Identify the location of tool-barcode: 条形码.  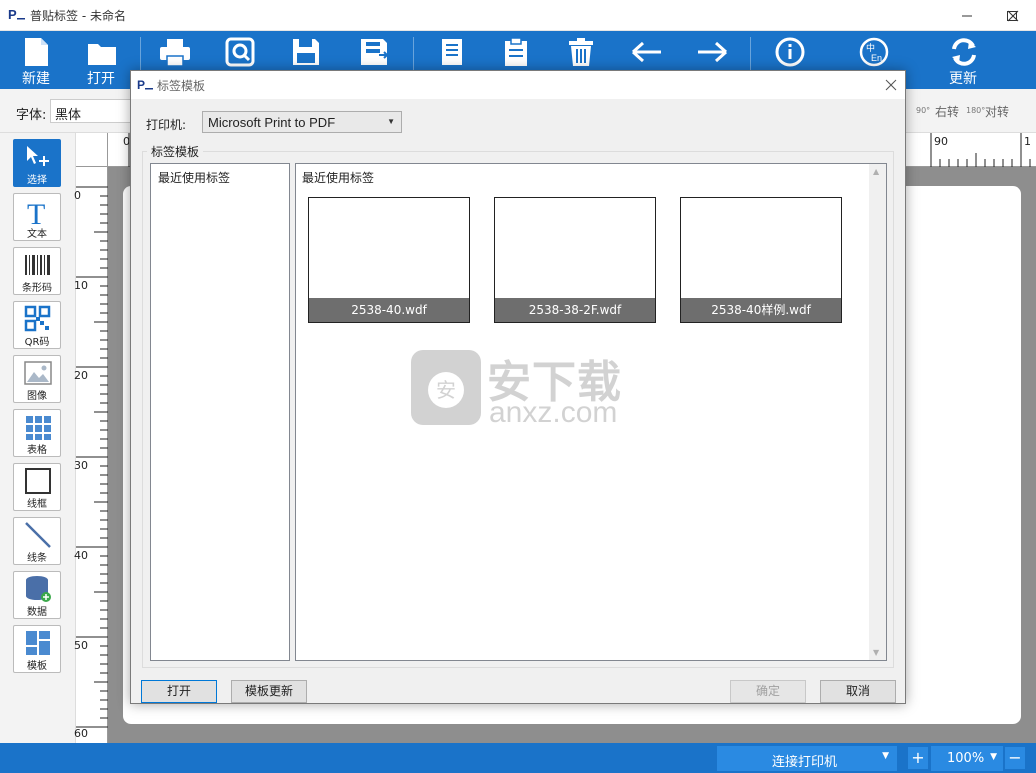
(37, 271).